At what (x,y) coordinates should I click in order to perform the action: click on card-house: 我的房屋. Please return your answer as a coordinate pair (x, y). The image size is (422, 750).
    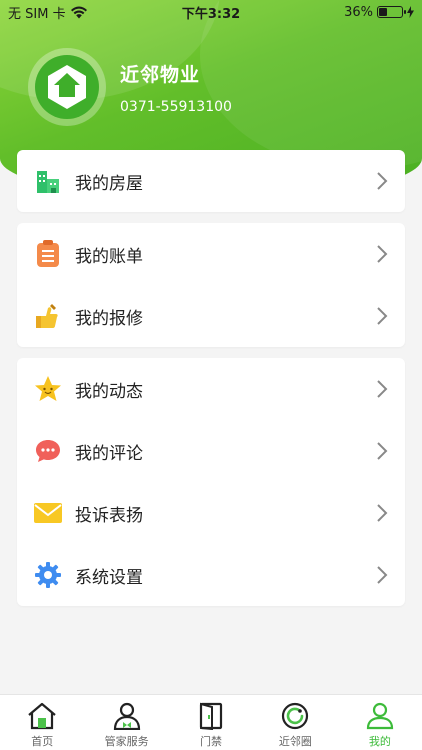
    Looking at the image, I should click on (211, 181).